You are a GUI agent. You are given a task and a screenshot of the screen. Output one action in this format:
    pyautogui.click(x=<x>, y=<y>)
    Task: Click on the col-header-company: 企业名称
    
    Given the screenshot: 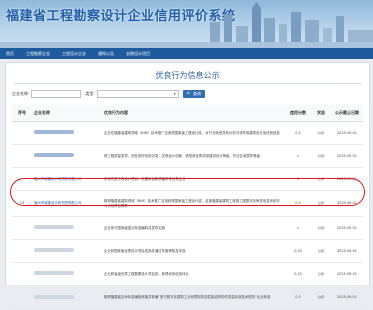 What is the action you would take?
    pyautogui.click(x=67, y=113)
    